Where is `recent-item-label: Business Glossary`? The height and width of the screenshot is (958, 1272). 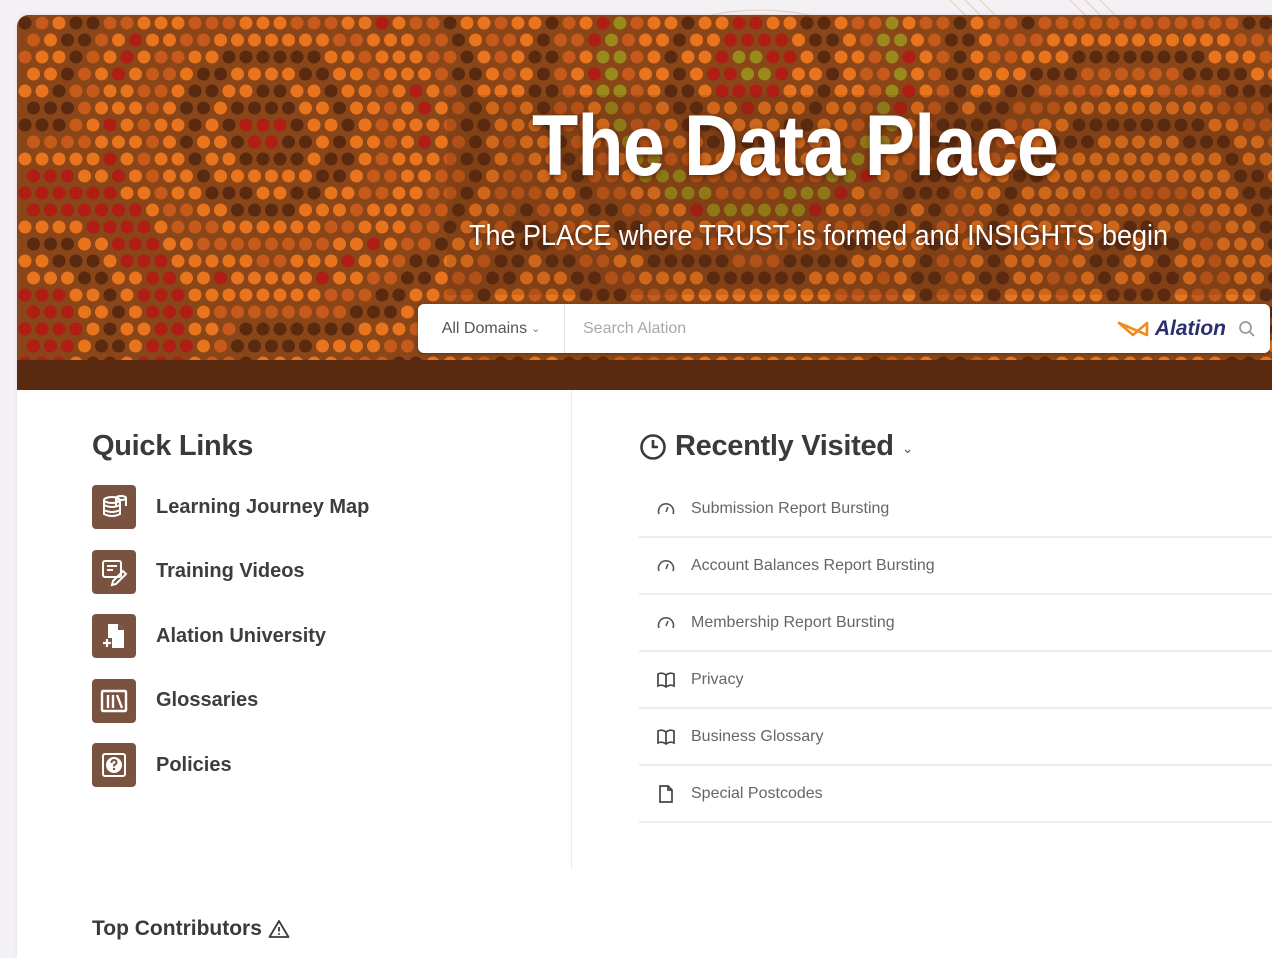
recent-item-label: Business Glossary is located at coordinates (757, 736).